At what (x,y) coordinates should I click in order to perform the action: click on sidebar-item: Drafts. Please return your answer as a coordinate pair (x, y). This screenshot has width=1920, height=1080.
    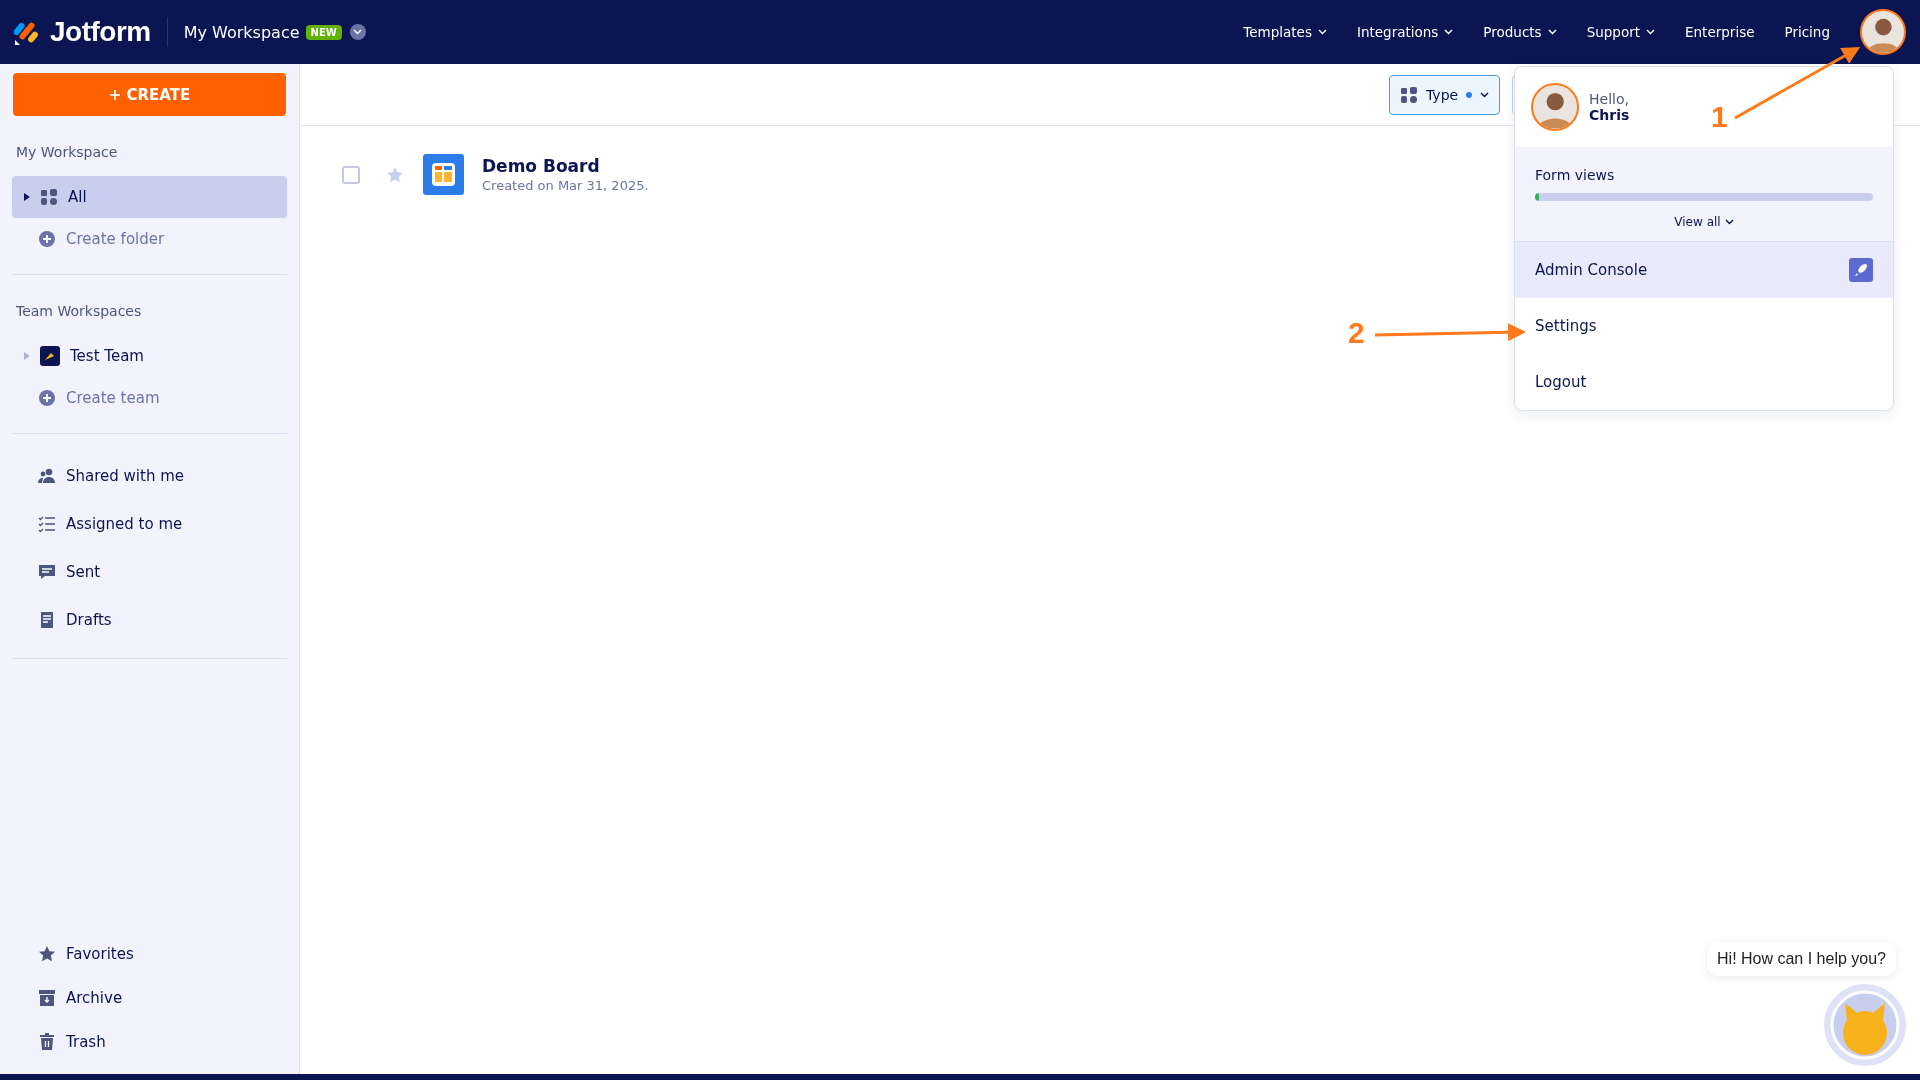
    Looking at the image, I should click on (149, 620).